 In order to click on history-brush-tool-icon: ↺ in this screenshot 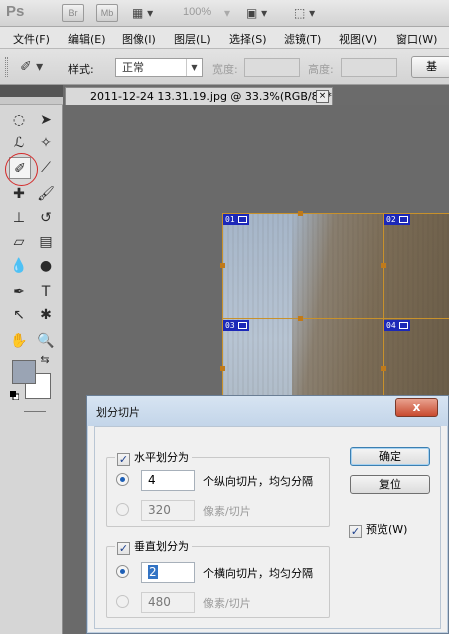, I will do `click(46, 218)`.